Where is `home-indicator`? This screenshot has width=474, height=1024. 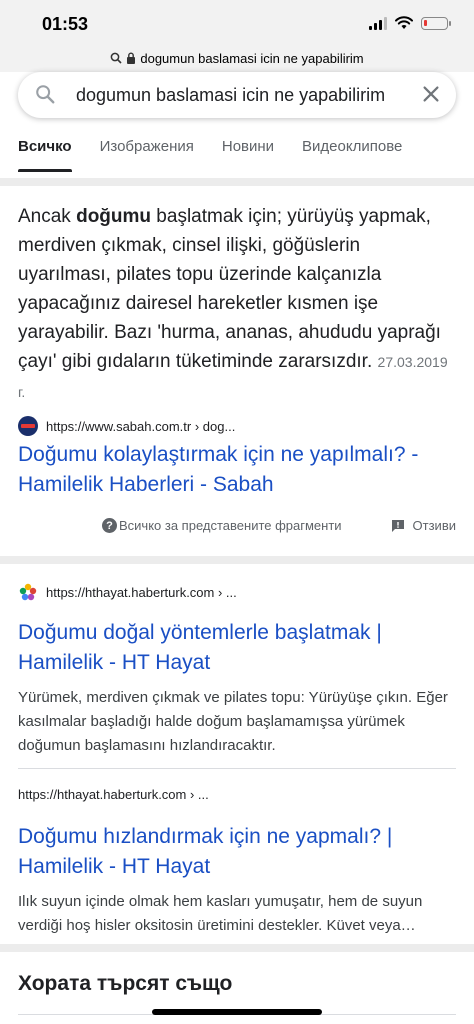
home-indicator is located at coordinates (237, 1012).